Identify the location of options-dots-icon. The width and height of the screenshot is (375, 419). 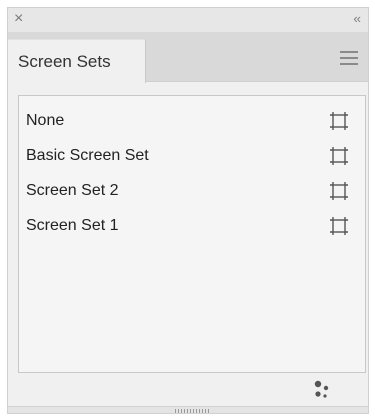
(322, 390).